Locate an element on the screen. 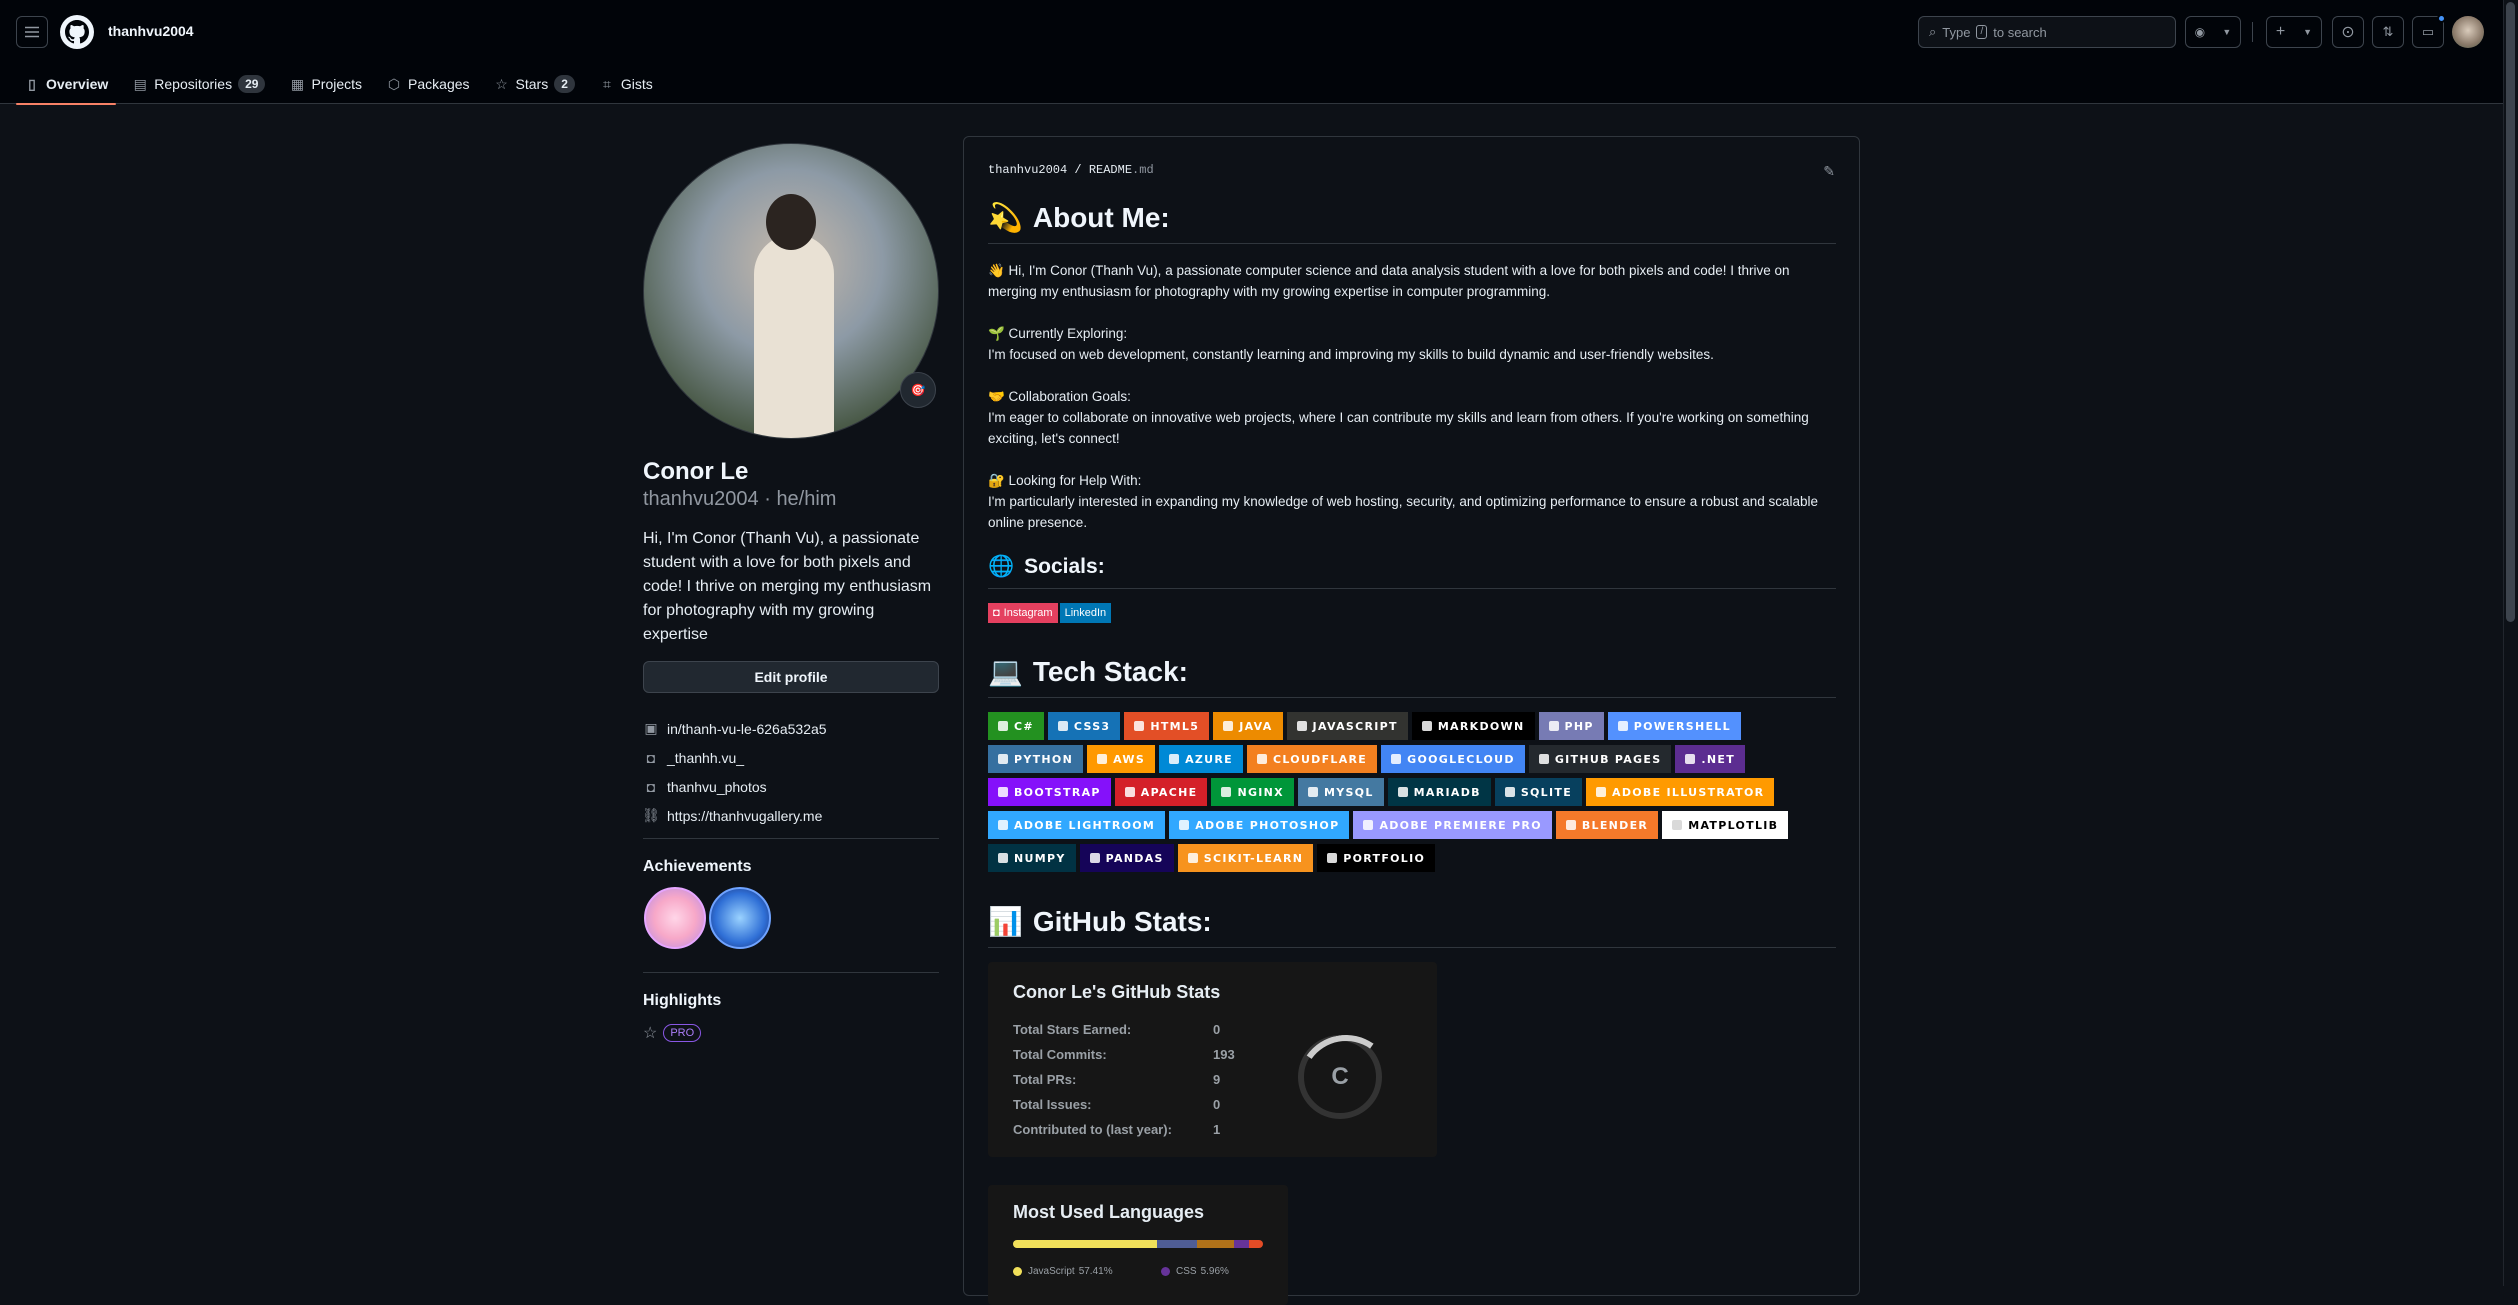  tech-badge: scikit-learn is located at coordinates (1245, 858).